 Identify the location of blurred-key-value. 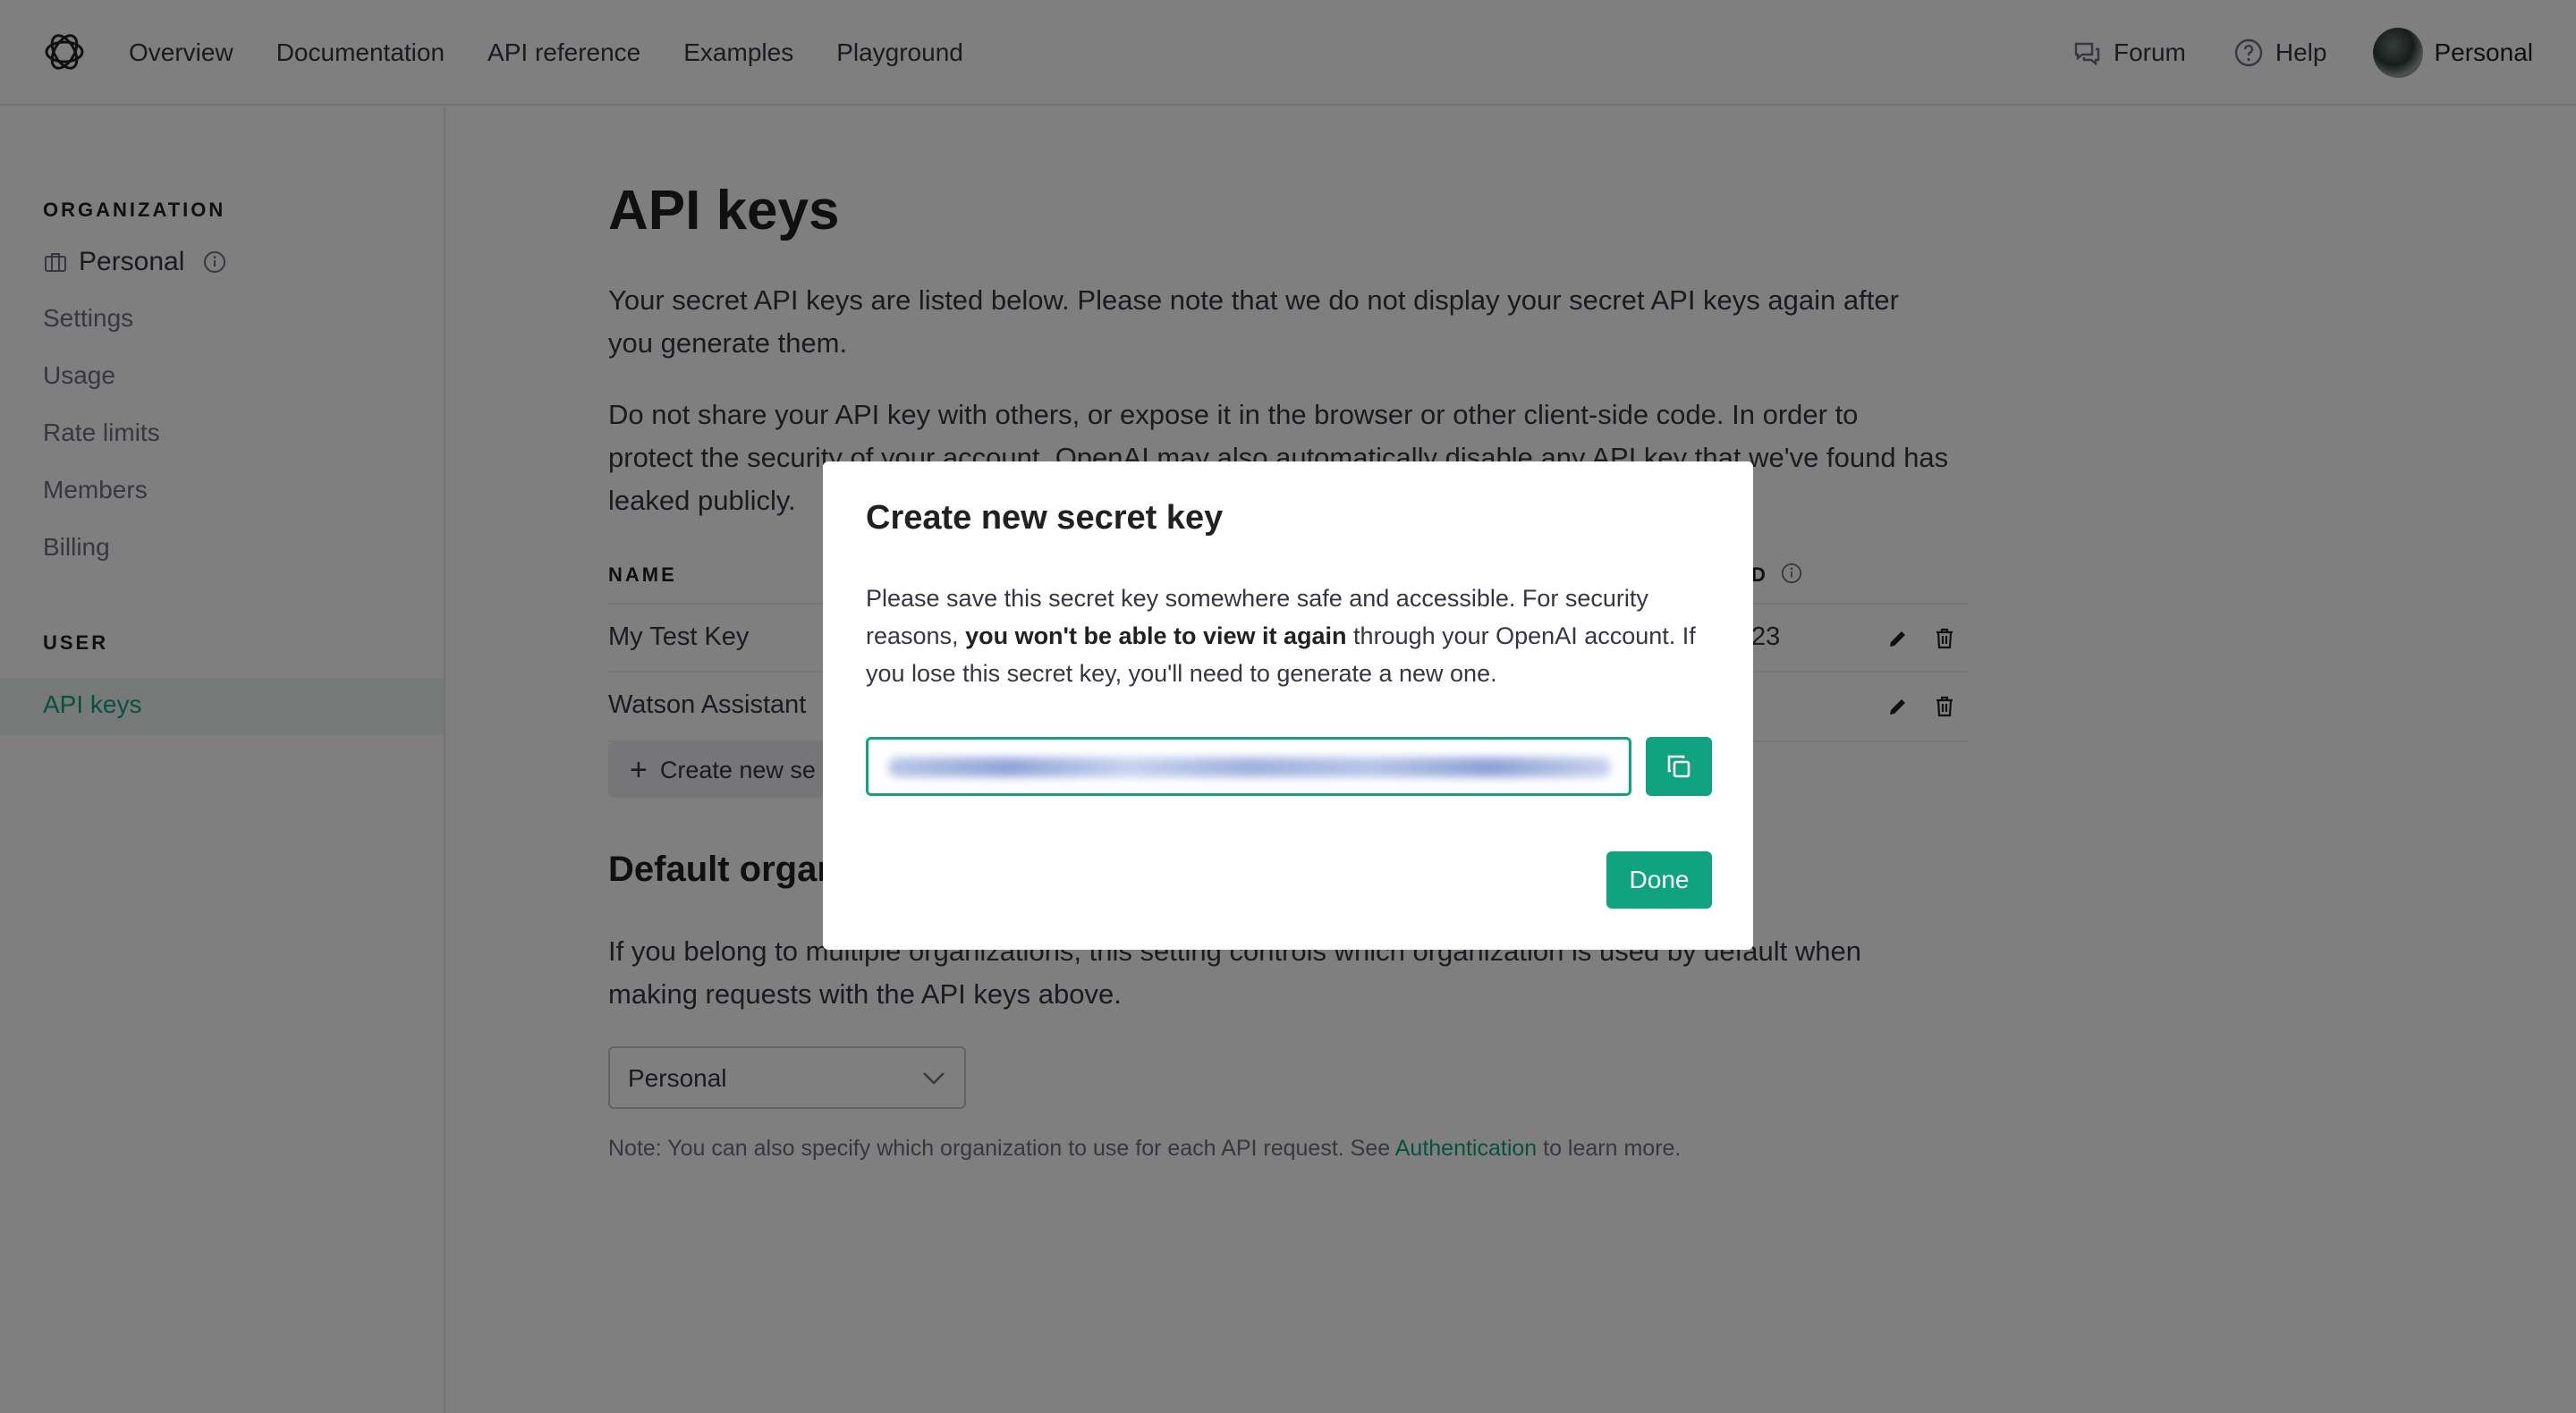
(1249, 767).